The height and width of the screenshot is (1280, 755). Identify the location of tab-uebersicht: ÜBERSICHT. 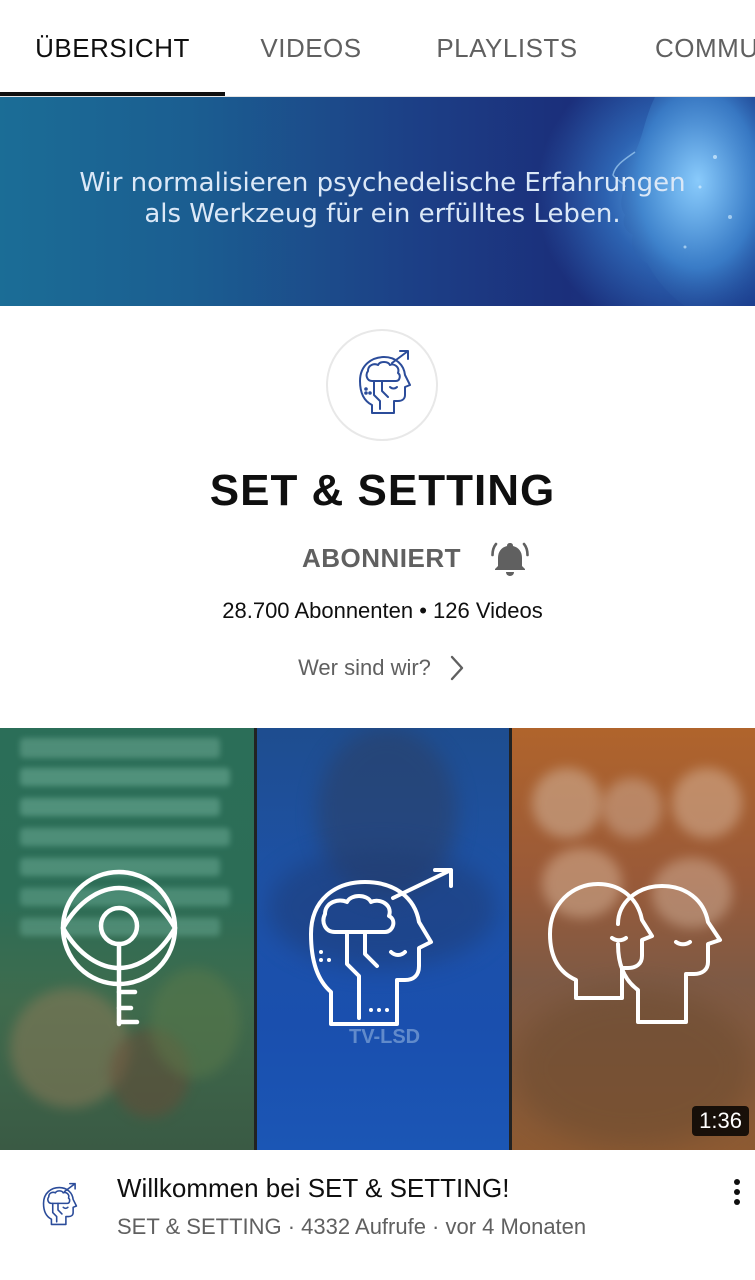
(112, 48).